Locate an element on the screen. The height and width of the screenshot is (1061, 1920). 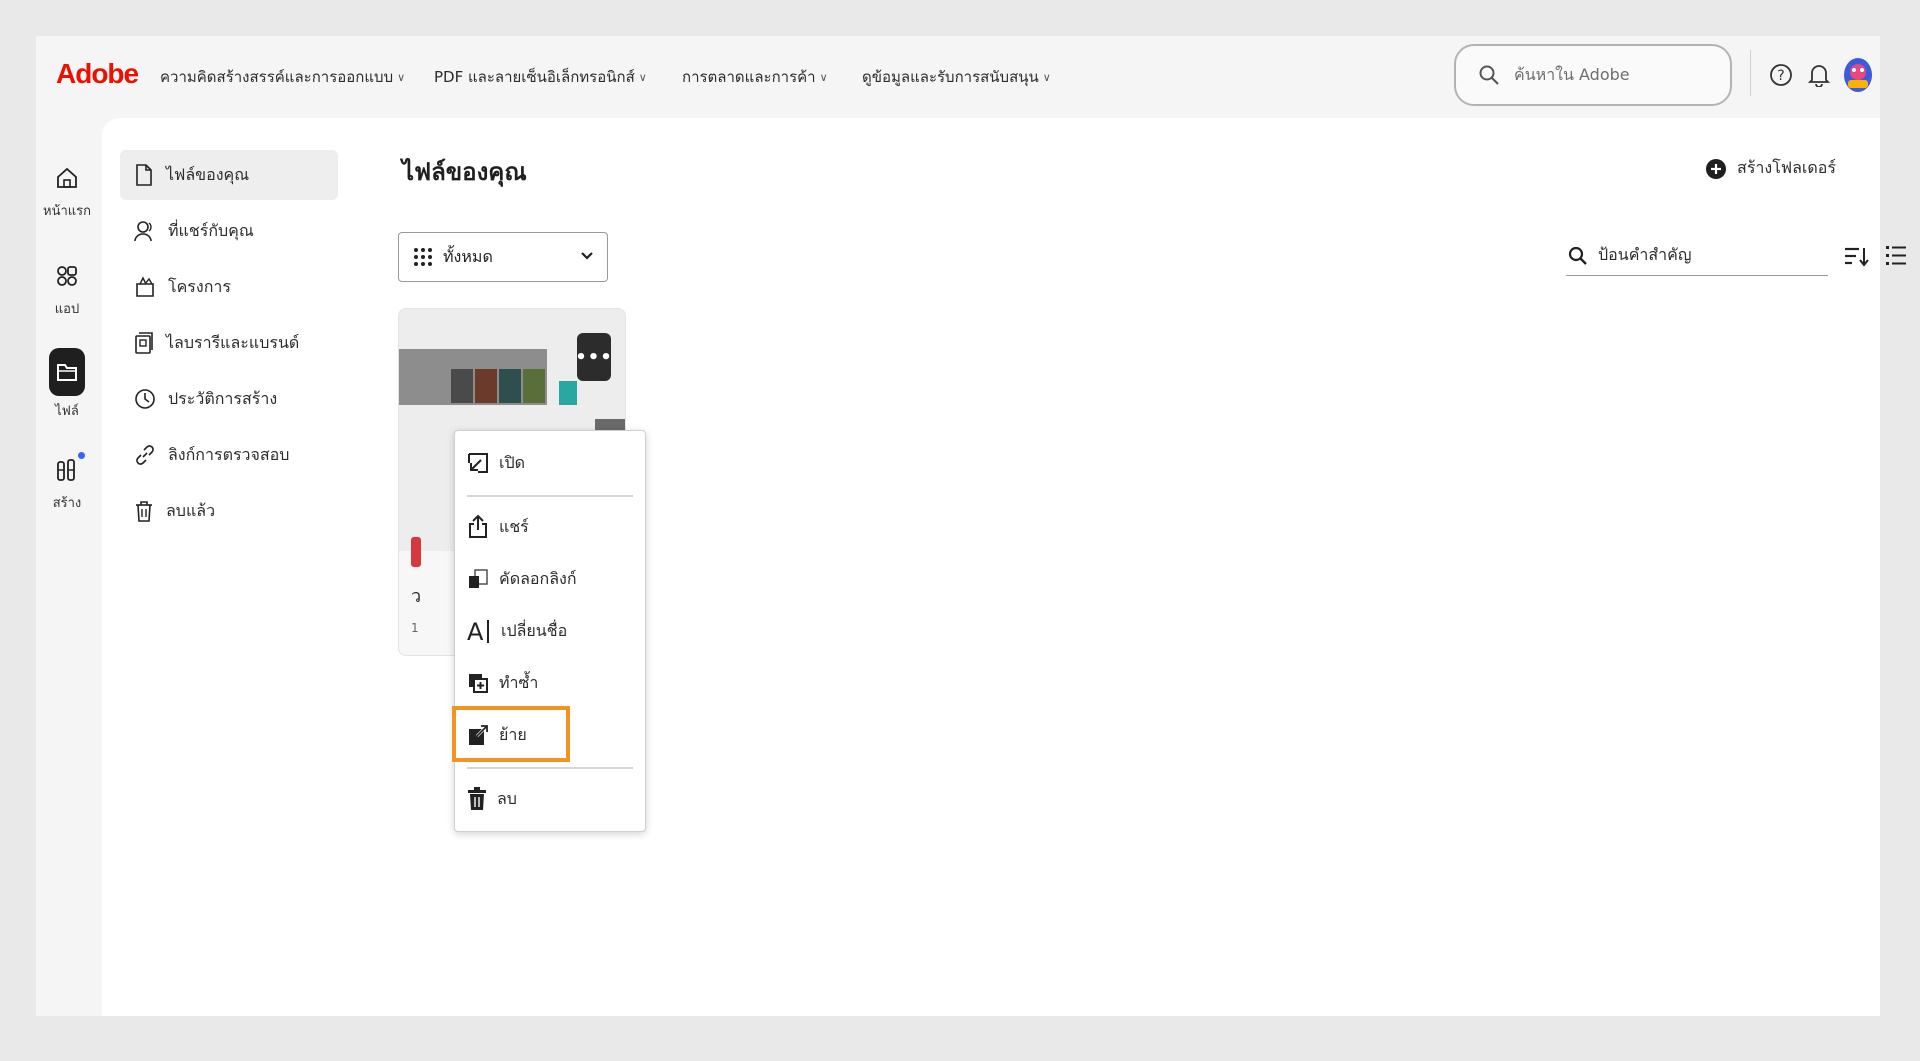
file-type-badge is located at coordinates (416, 552).